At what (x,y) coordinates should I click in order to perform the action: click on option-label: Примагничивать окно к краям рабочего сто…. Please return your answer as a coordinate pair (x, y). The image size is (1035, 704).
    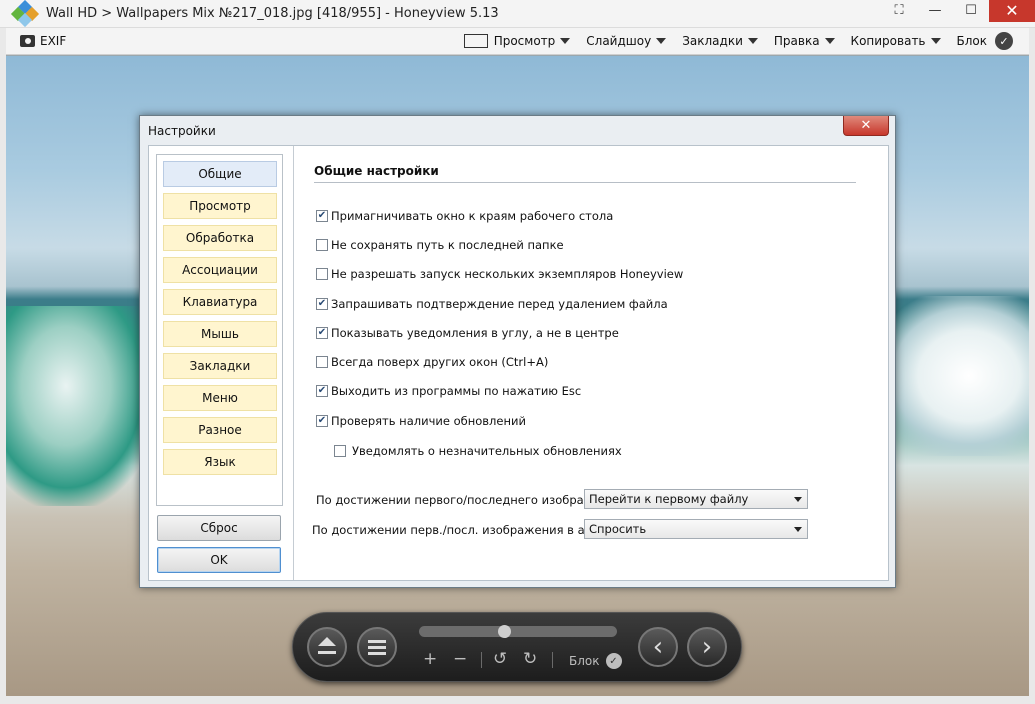
    Looking at the image, I should click on (472, 216).